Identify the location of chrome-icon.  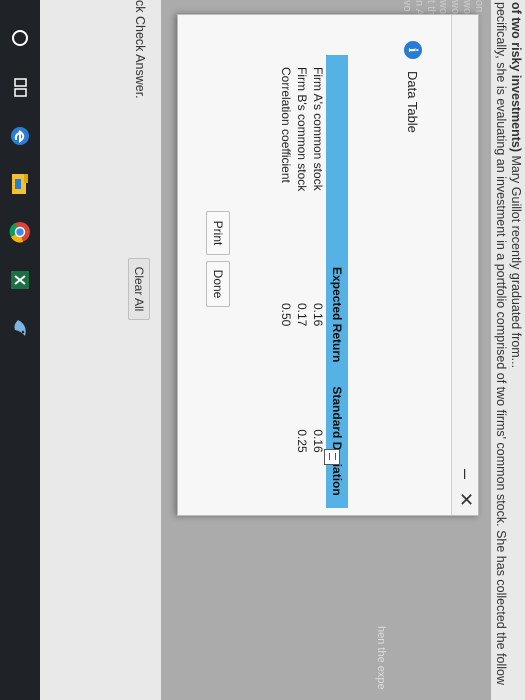
(20, 232).